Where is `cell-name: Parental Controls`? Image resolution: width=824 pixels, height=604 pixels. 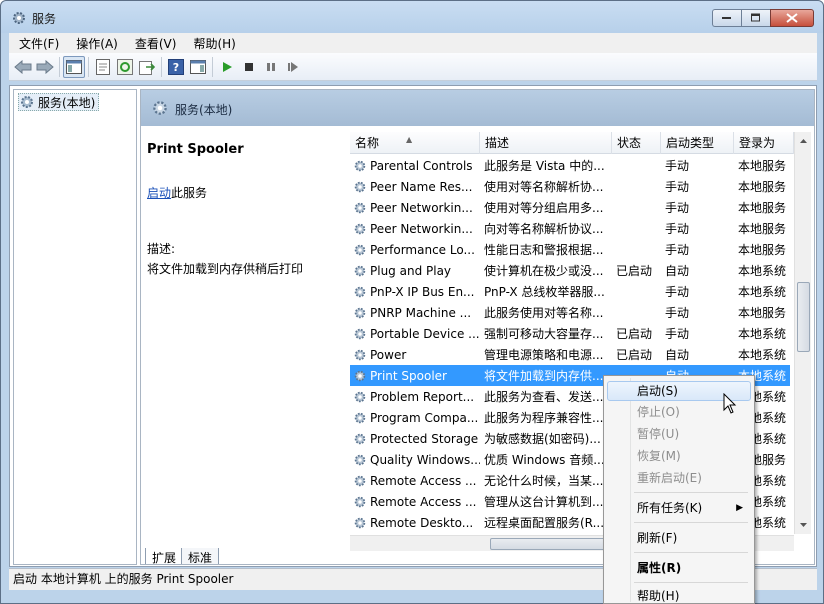
cell-name: Parental Controls is located at coordinates (415, 166).